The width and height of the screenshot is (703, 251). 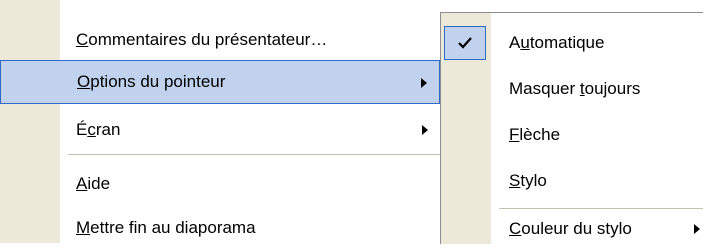 What do you see at coordinates (606, 43) in the screenshot?
I see `menu-item-label: Automatique` at bounding box center [606, 43].